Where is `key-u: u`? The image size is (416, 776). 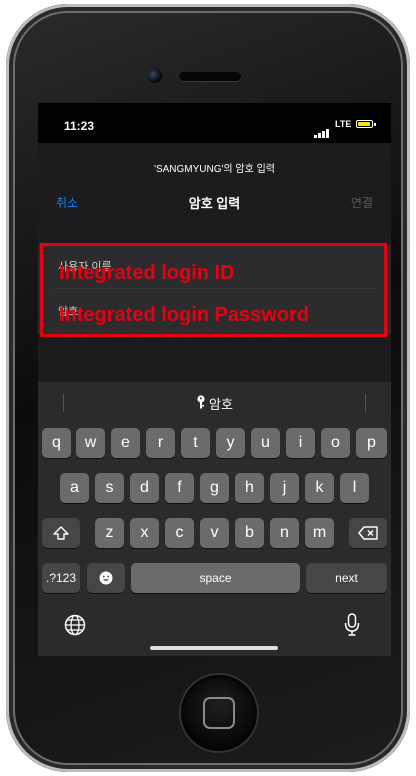 key-u: u is located at coordinates (265, 443).